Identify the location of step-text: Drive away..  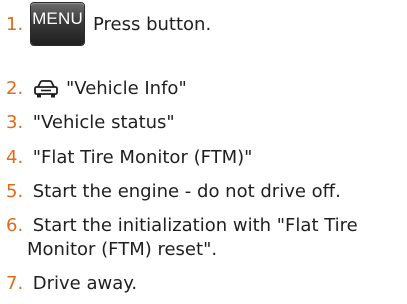
(85, 283).